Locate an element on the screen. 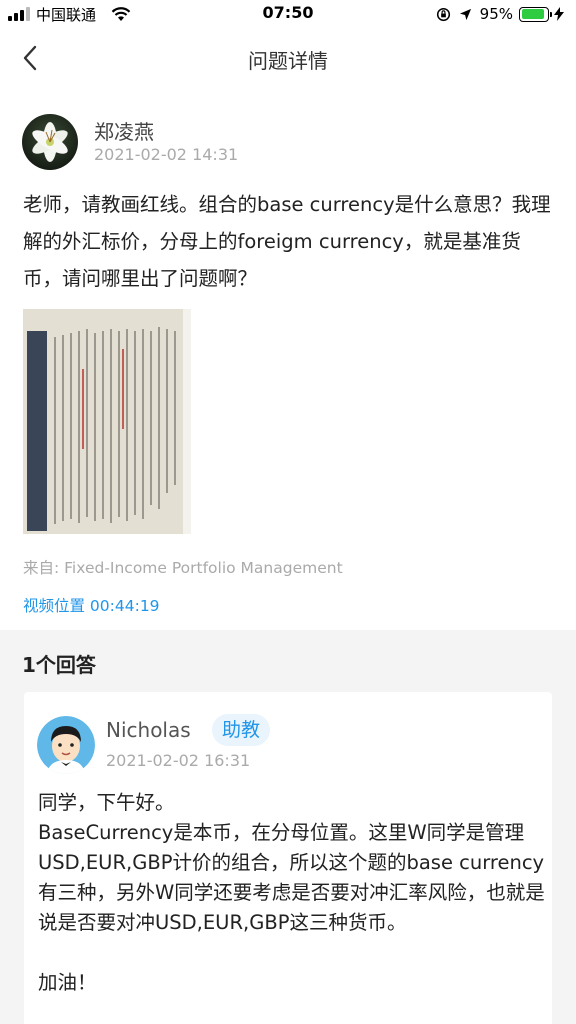 The width and height of the screenshot is (576, 1024). question-author-name: 郑凌燕 is located at coordinates (124, 132).